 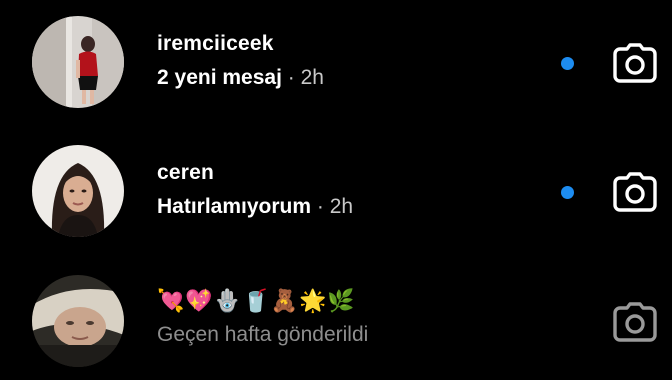 What do you see at coordinates (215, 43) in the screenshot?
I see `thread-username: iremciiceek` at bounding box center [215, 43].